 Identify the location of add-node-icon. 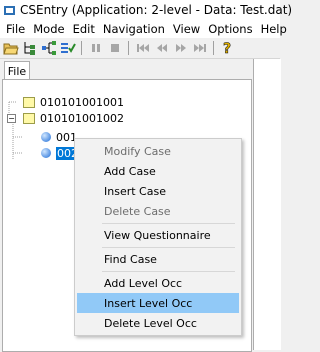
(30, 48).